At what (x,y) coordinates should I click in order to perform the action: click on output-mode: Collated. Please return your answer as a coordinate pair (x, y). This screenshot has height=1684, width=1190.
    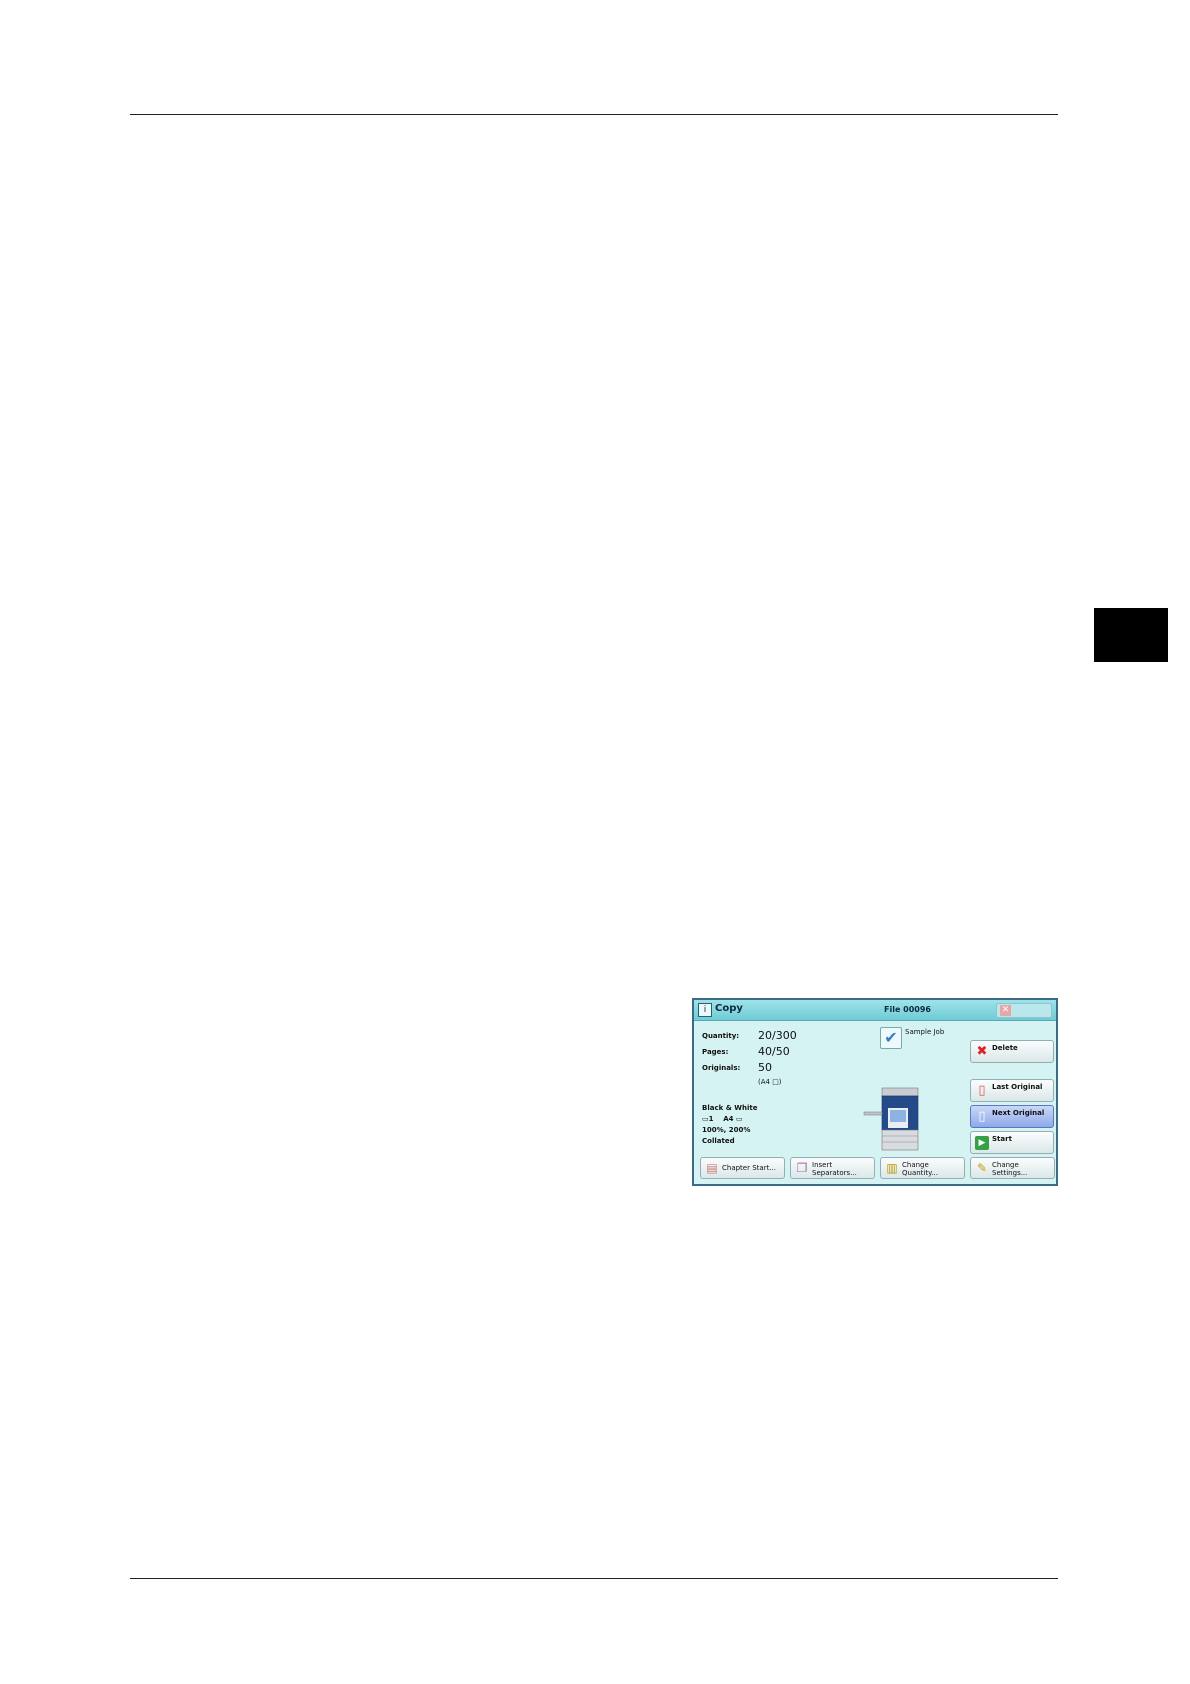
    Looking at the image, I should click on (718, 1141).